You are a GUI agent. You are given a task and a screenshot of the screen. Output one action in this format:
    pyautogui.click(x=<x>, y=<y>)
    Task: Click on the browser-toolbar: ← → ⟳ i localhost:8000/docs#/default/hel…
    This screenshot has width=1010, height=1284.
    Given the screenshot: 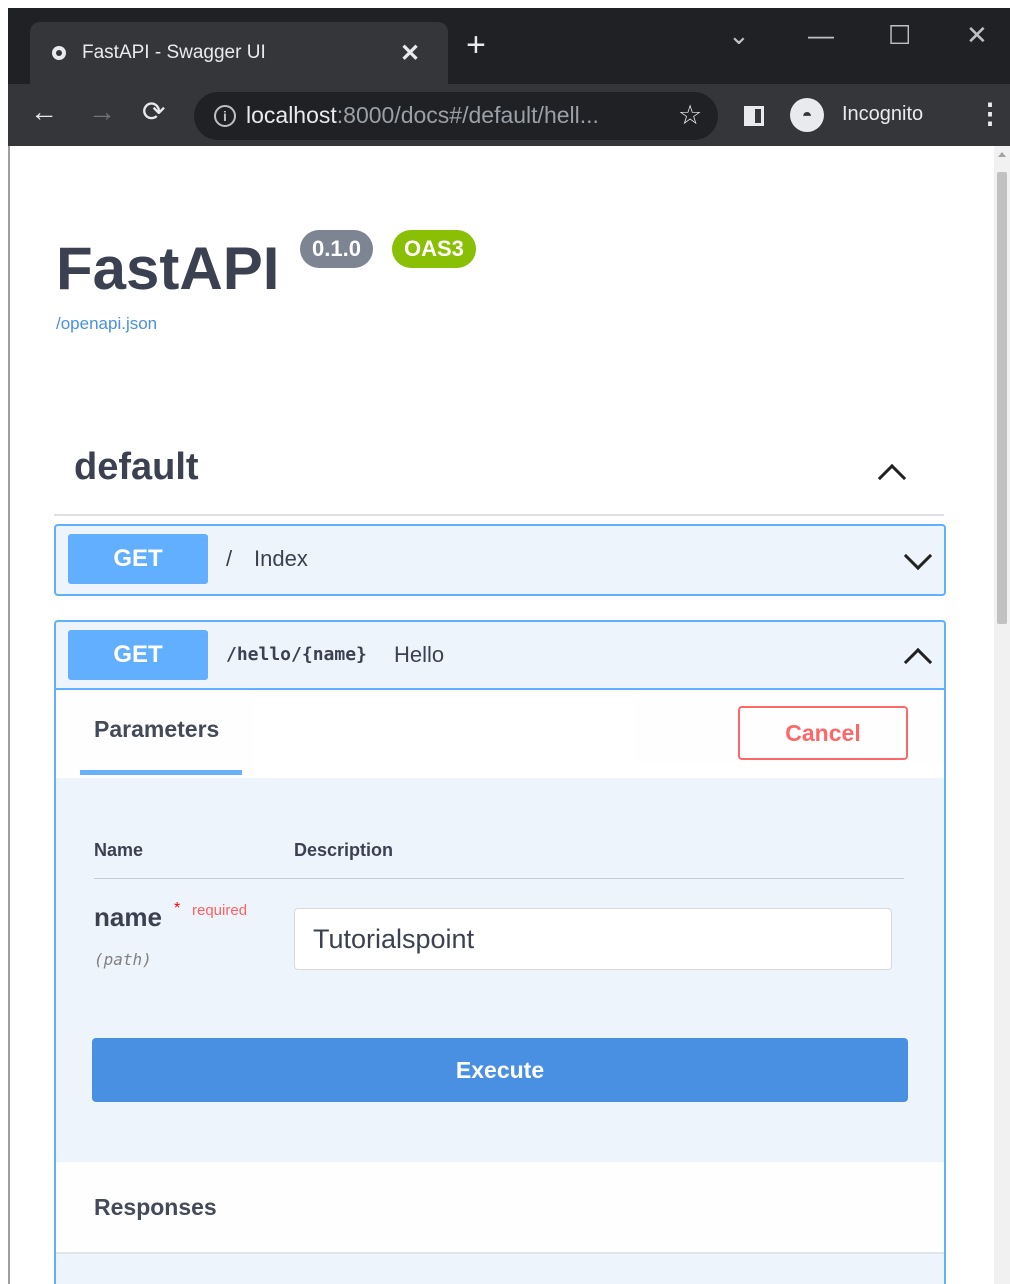 What is the action you would take?
    pyautogui.click(x=509, y=115)
    